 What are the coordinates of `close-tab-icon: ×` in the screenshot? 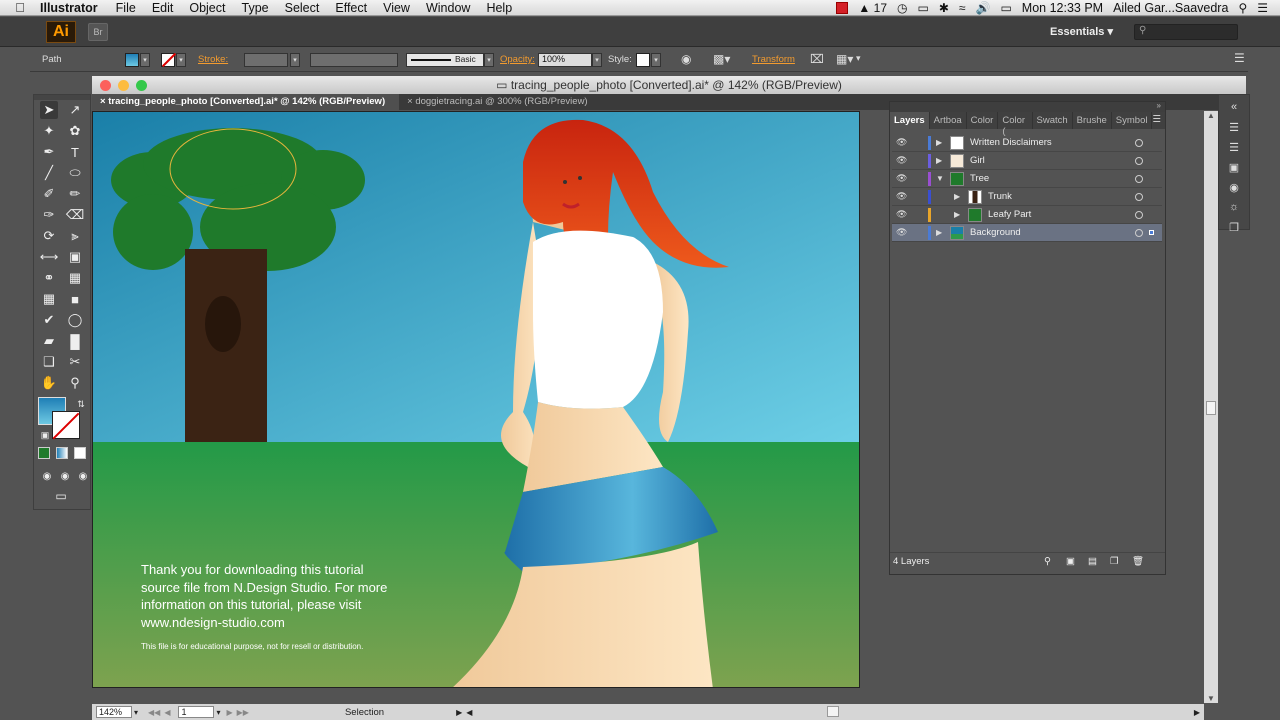 It's located at (103, 101).